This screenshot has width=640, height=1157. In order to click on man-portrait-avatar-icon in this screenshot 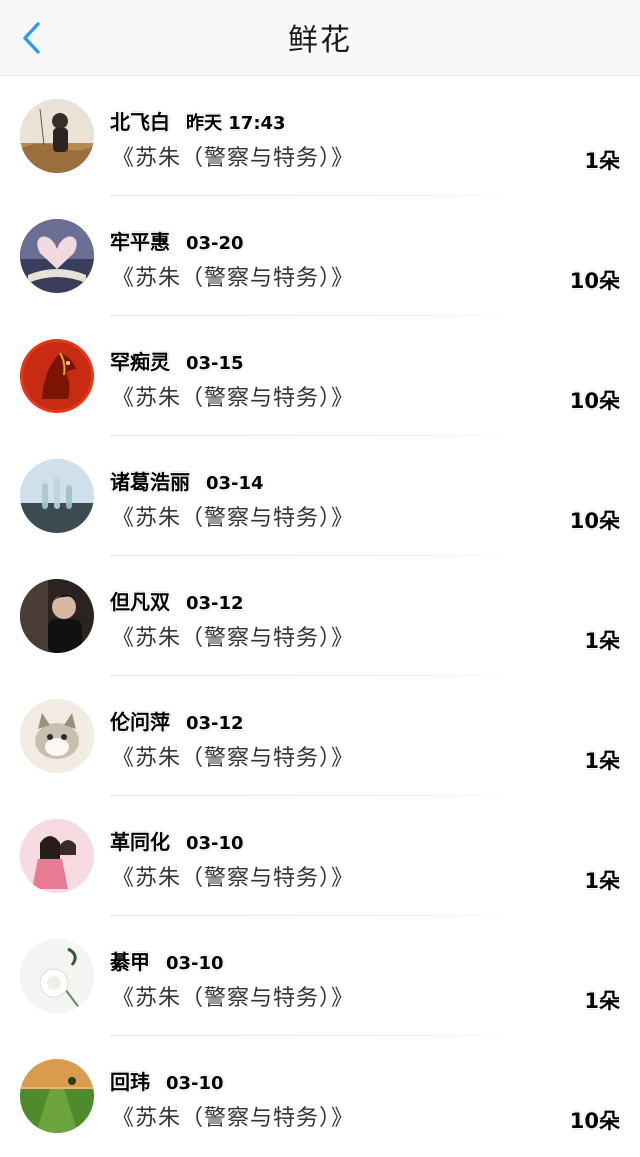, I will do `click(57, 616)`.